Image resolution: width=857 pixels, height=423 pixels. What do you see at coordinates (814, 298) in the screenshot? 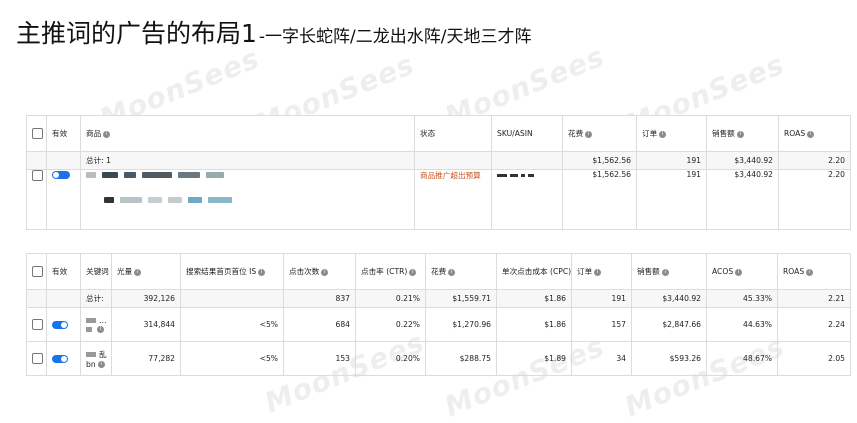
I see `total-roas: 2.21` at bounding box center [814, 298].